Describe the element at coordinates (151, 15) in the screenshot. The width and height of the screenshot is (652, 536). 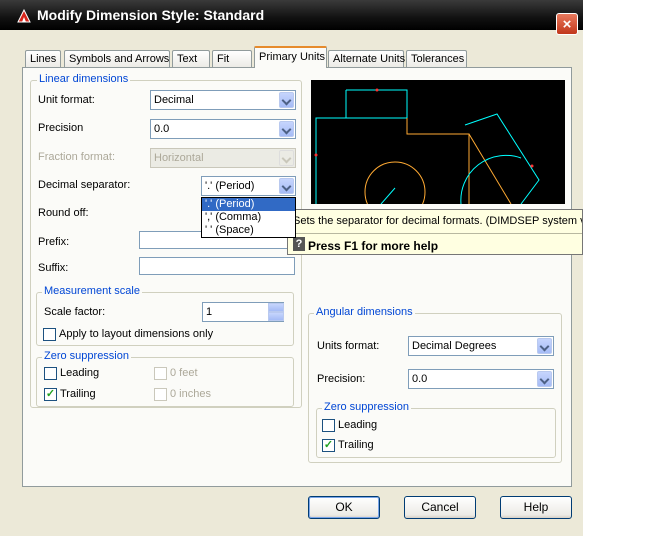
I see `window-title: Modify Dimension Style: Standard` at that location.